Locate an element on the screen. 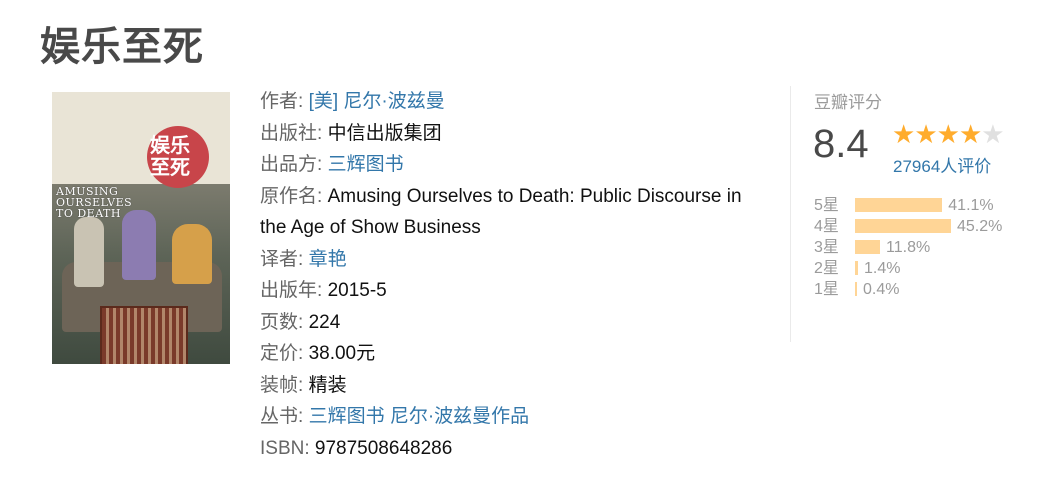 The width and height of the screenshot is (1048, 480). rating-score: 8.4 is located at coordinates (841, 144).